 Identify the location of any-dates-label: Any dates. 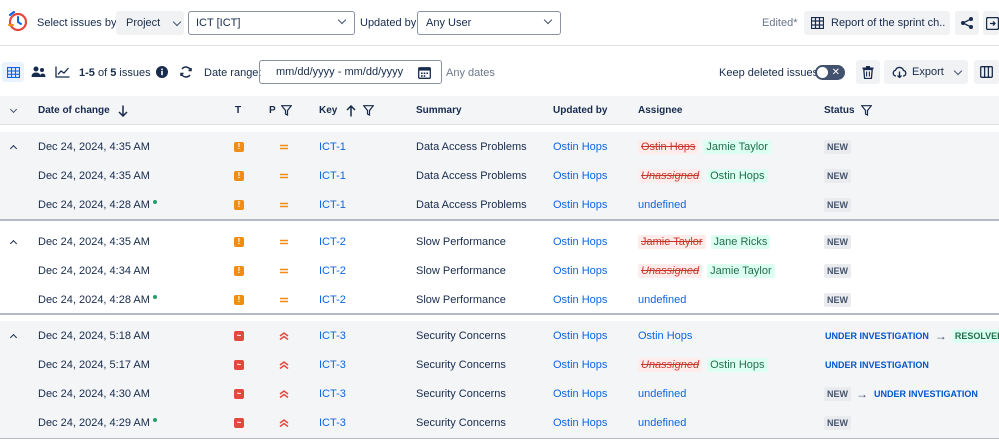
(470, 73).